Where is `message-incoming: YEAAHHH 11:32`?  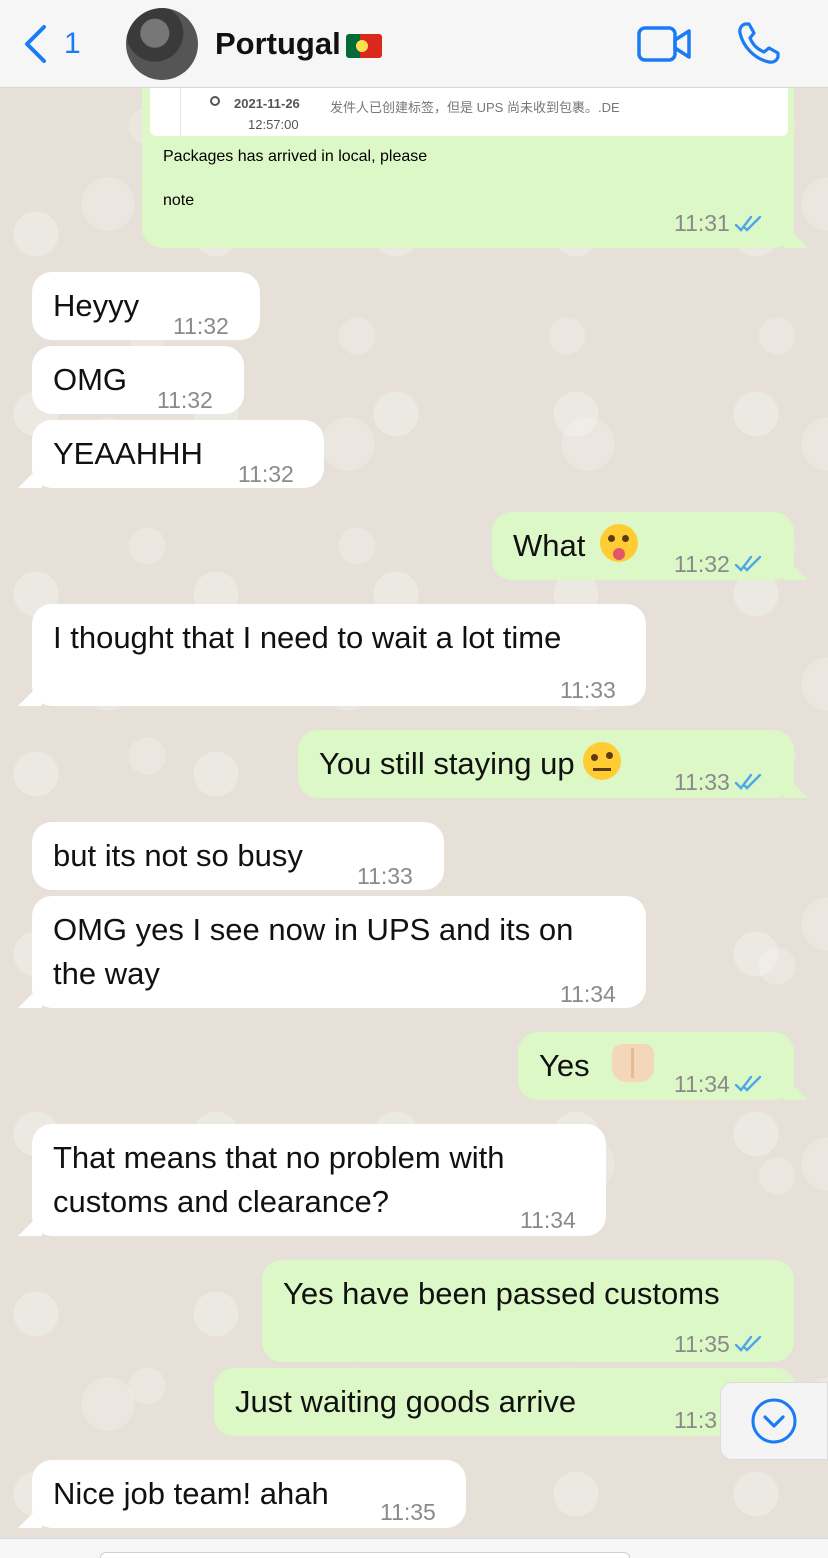
message-incoming: YEAAHHH 11:32 is located at coordinates (178, 454).